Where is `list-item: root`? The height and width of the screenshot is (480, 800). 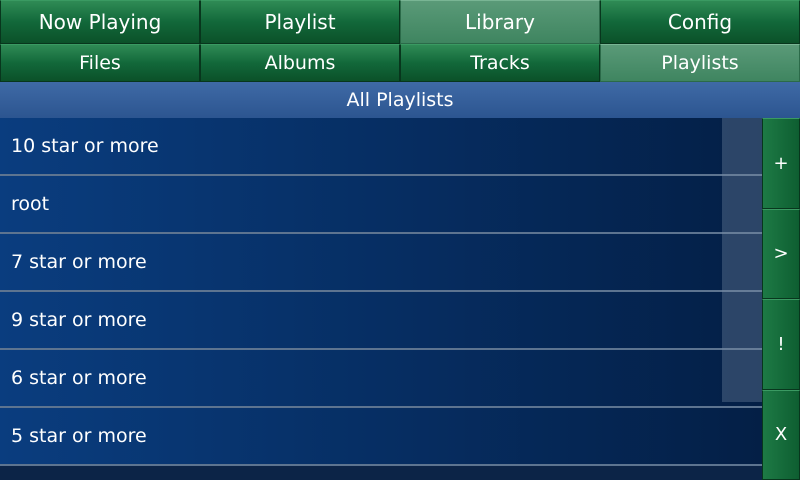 list-item: root is located at coordinates (381, 205).